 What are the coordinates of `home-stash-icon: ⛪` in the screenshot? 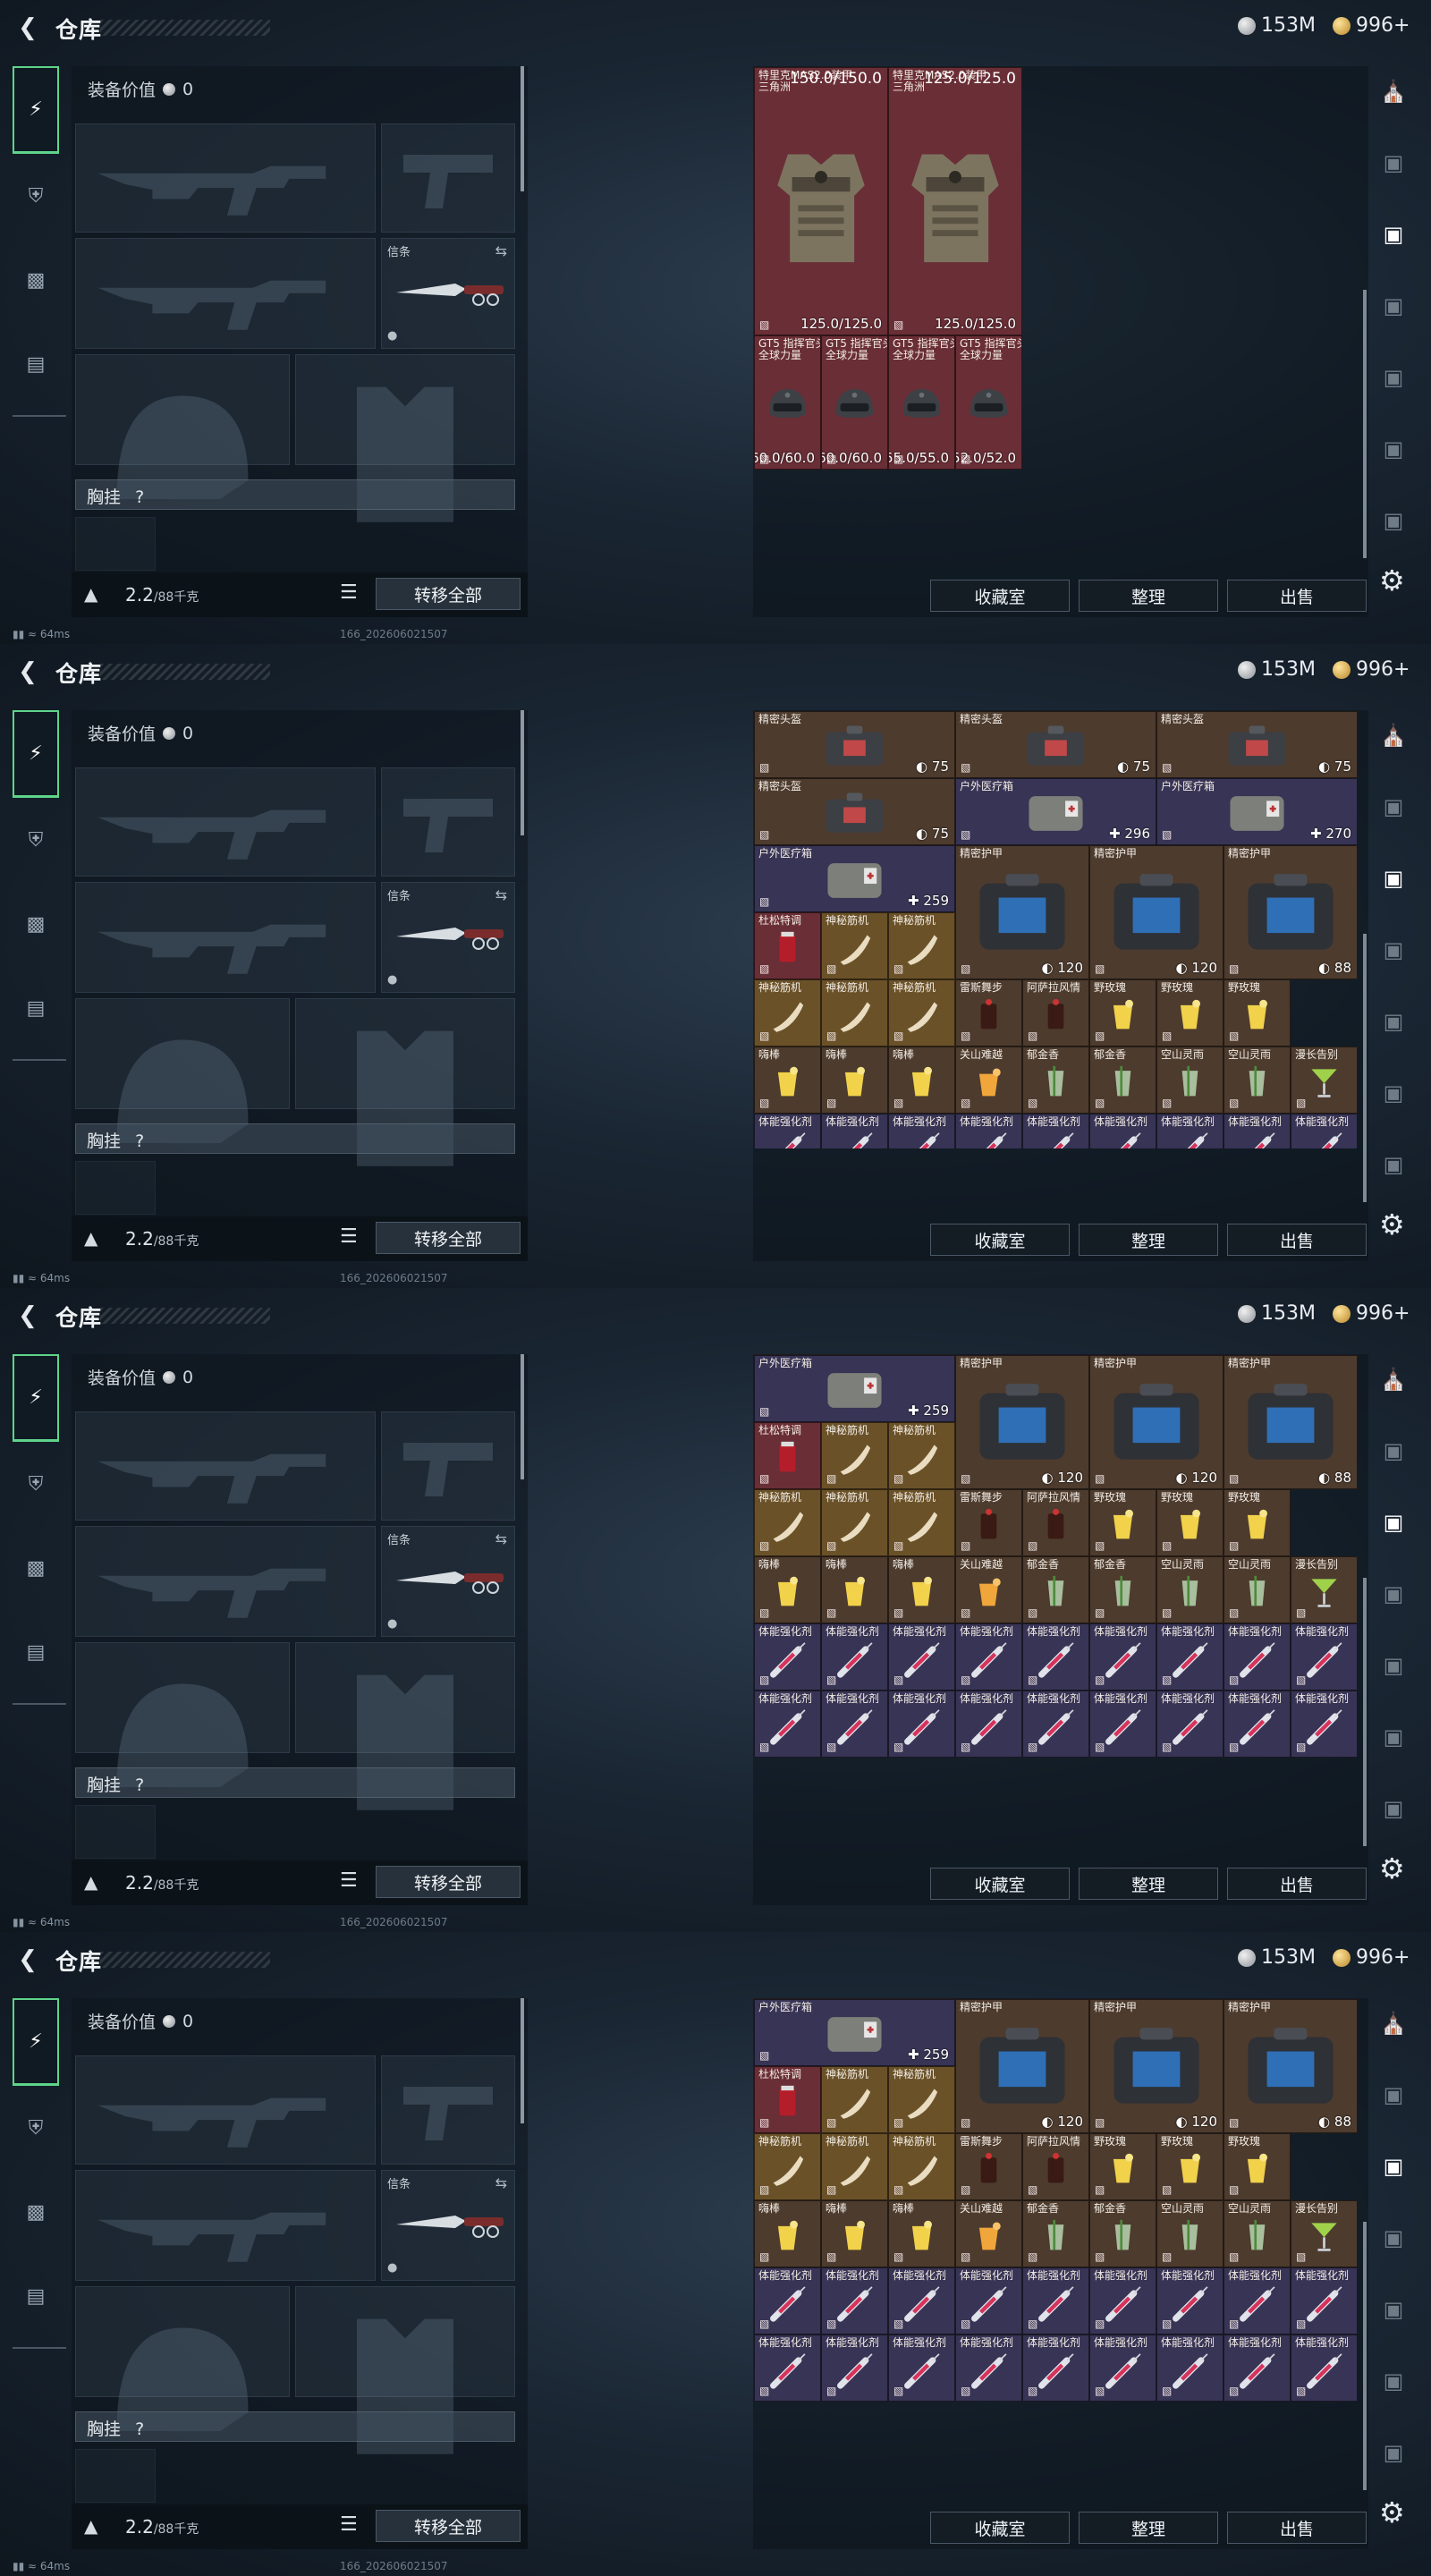 It's located at (1394, 91).